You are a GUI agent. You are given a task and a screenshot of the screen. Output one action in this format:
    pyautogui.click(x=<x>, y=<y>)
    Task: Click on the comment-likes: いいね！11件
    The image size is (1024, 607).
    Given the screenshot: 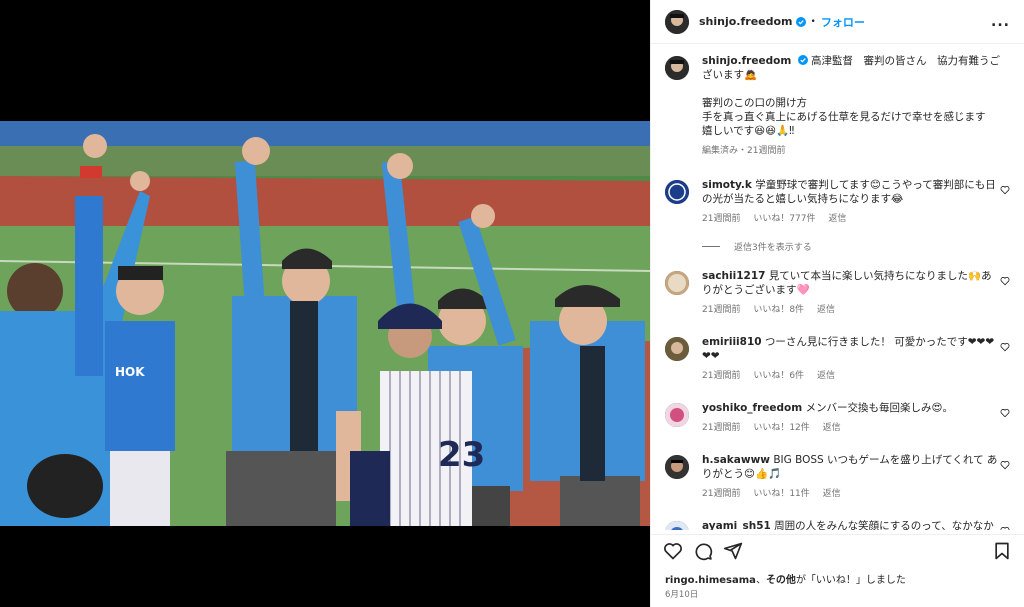 What is the action you would take?
    pyautogui.click(x=781, y=494)
    